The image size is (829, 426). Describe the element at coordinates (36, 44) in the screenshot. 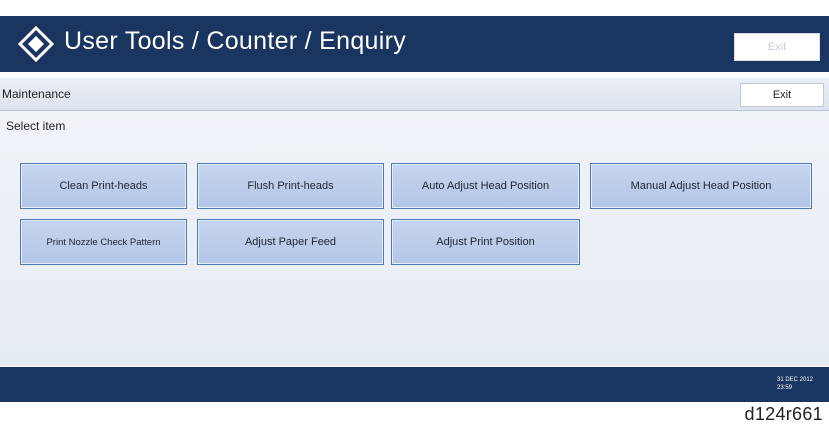

I see `ricoh-diamond-icon` at that location.